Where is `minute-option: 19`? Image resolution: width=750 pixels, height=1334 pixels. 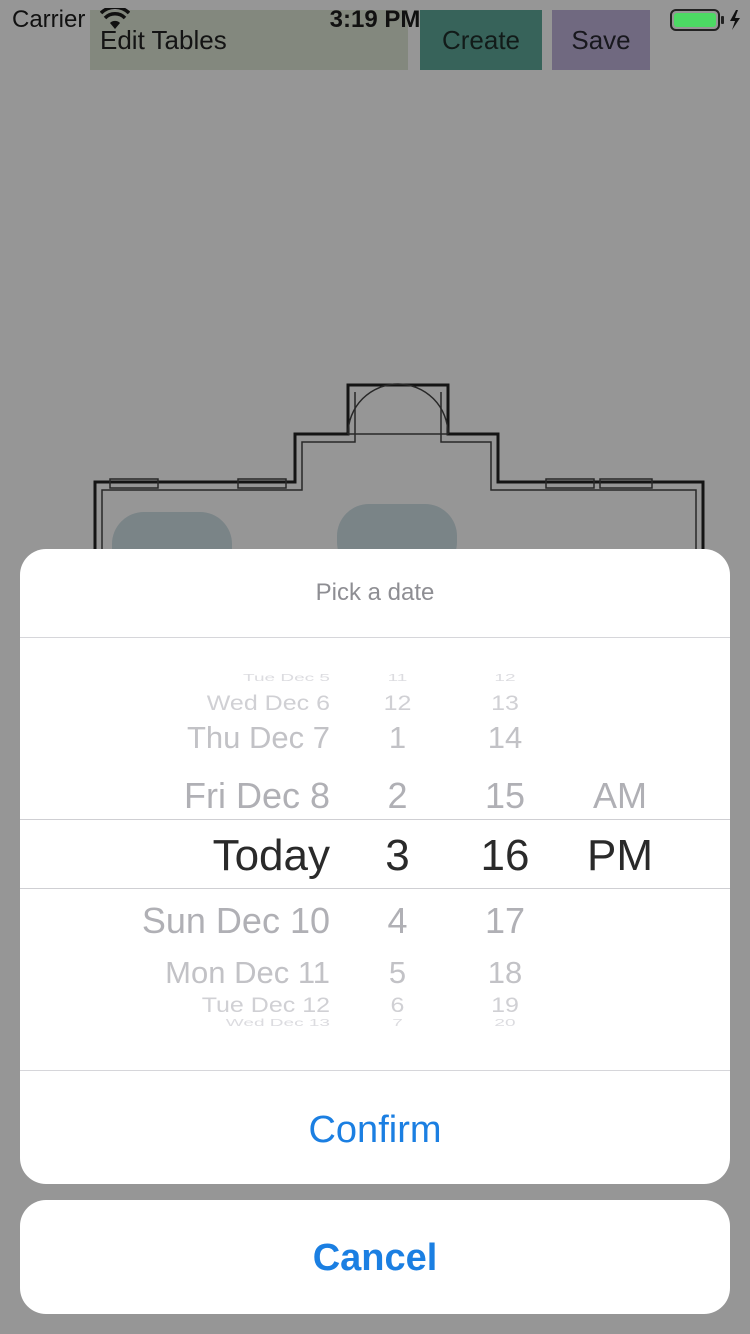 minute-option: 19 is located at coordinates (505, 1005).